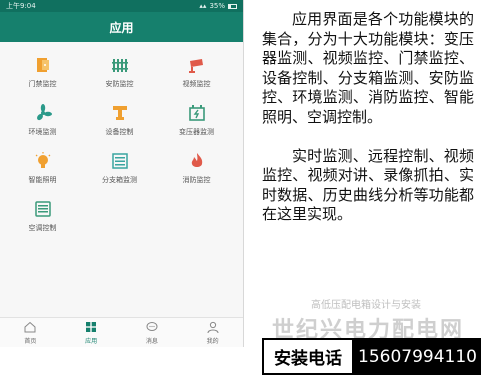 The width and height of the screenshot is (481, 375). What do you see at coordinates (212, 341) in the screenshot?
I see `tab-label: 我的` at bounding box center [212, 341].